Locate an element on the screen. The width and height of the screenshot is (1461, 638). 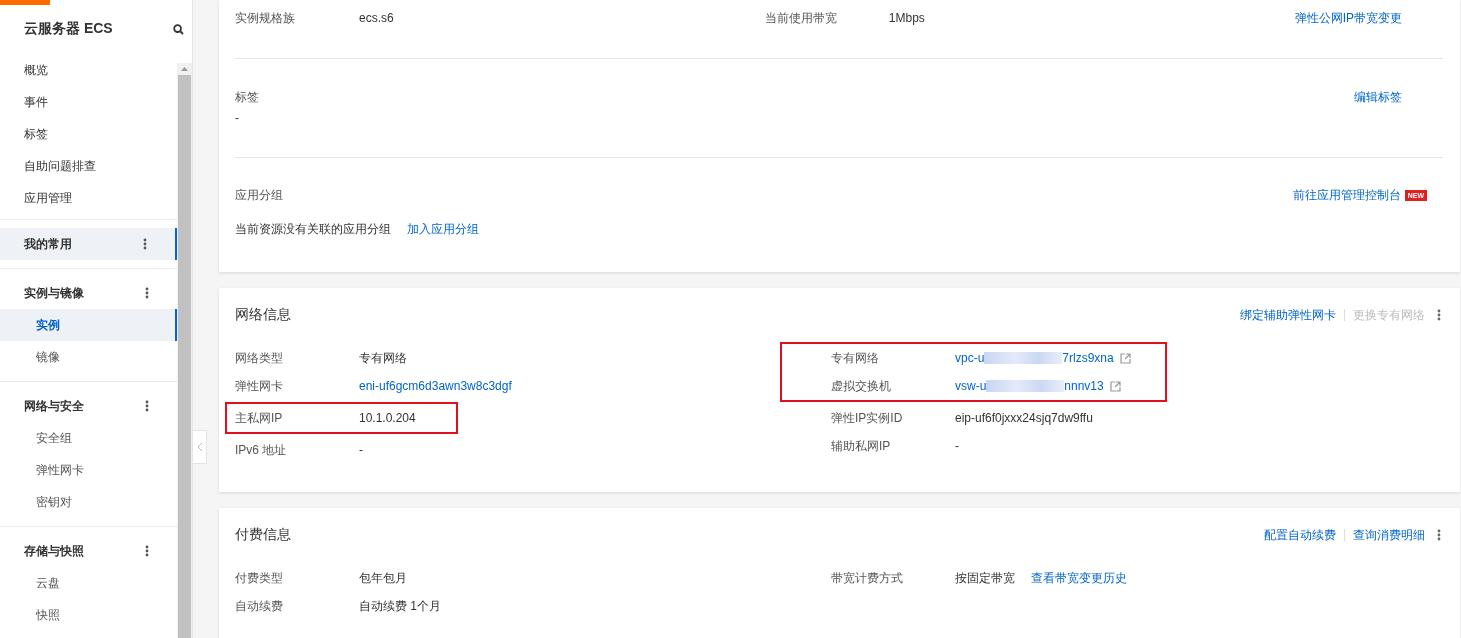
nav-group-title: 网络与安全 is located at coordinates (54, 406).